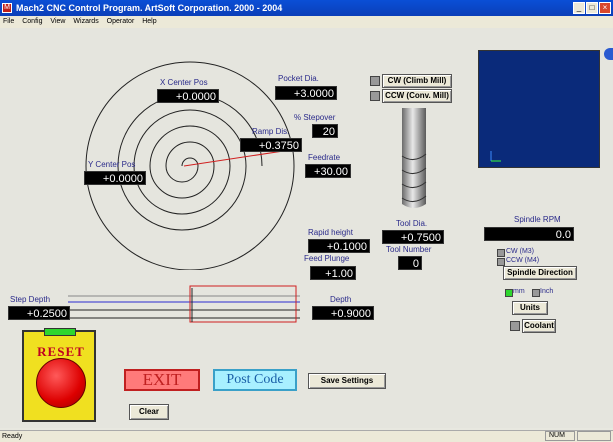 The width and height of the screenshot is (613, 442). What do you see at coordinates (112, 164) in the screenshot?
I see `y-center-label: Y Center Pos` at bounding box center [112, 164].